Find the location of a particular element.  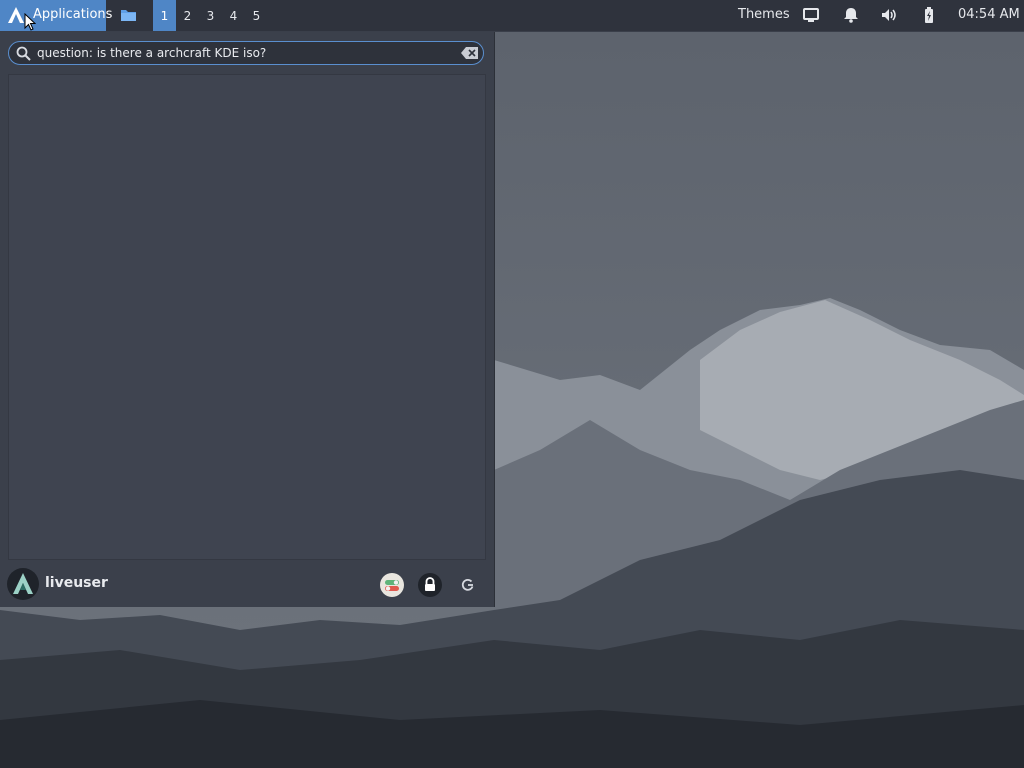

bell-icon is located at coordinates (851, 15).